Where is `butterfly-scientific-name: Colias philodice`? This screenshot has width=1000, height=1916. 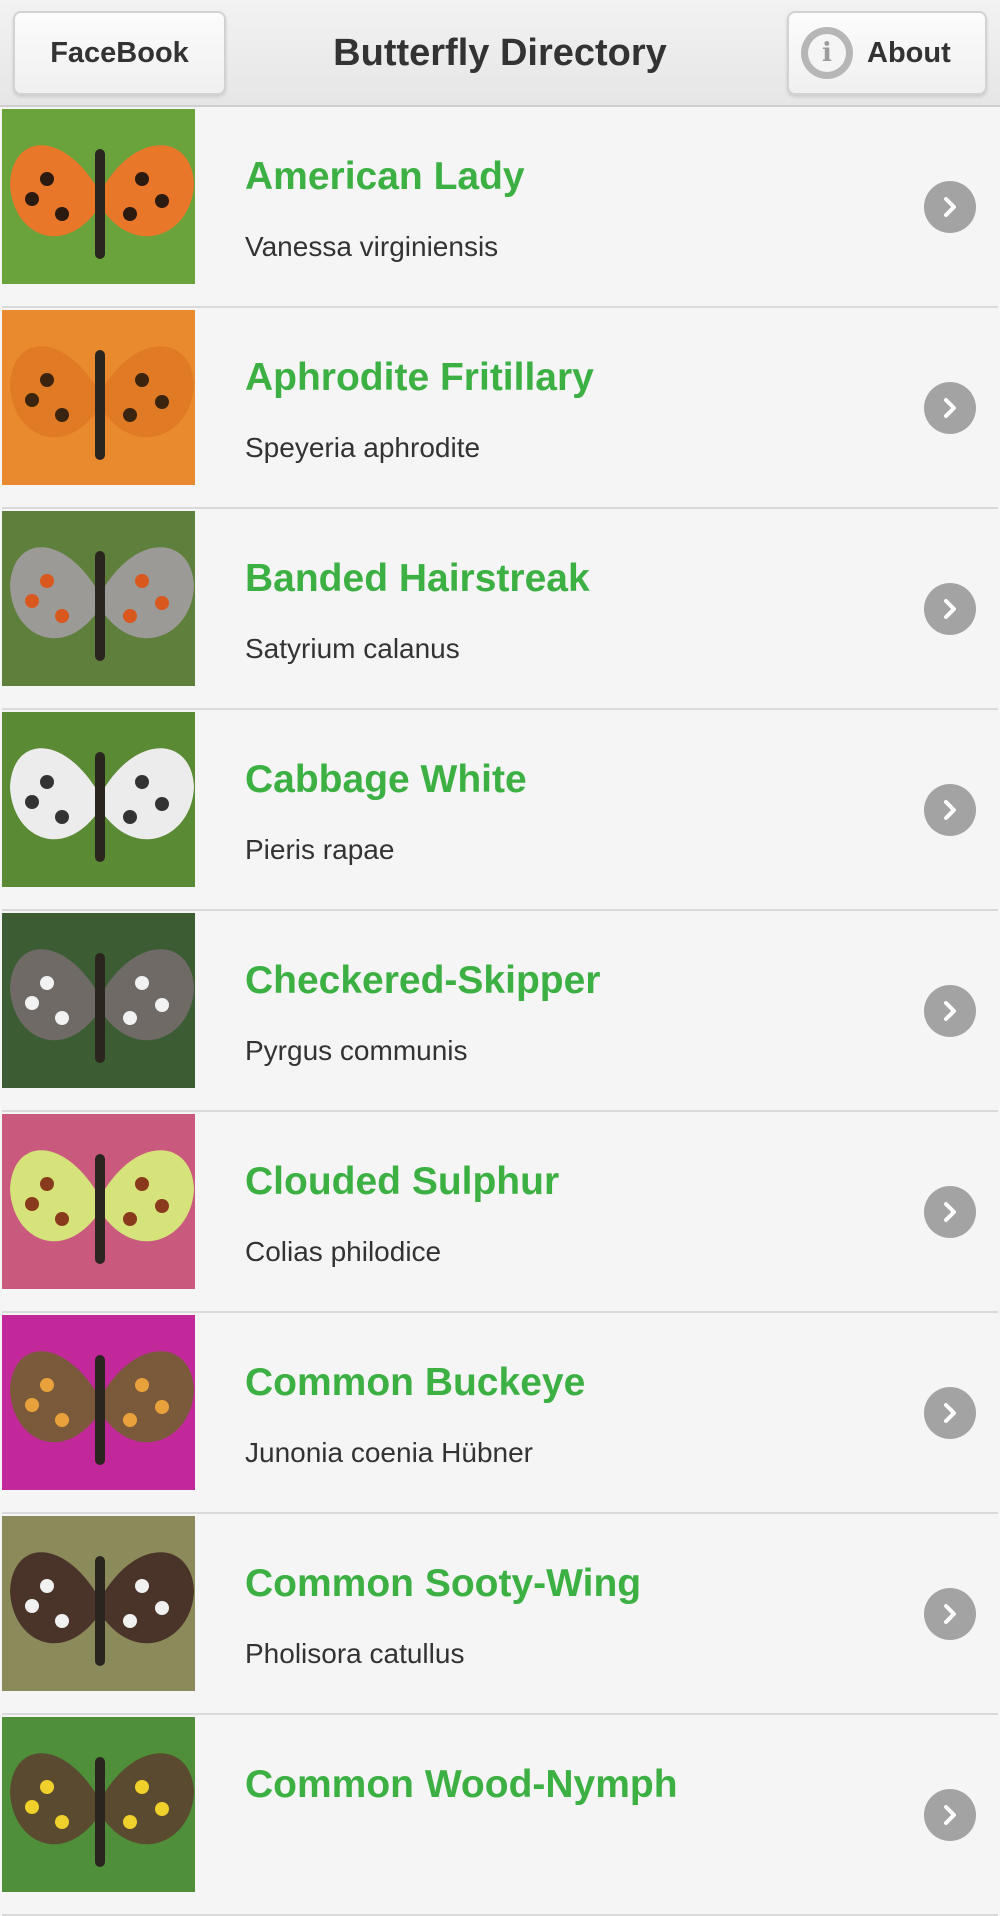
butterfly-scientific-name: Colias philodice is located at coordinates (343, 1251).